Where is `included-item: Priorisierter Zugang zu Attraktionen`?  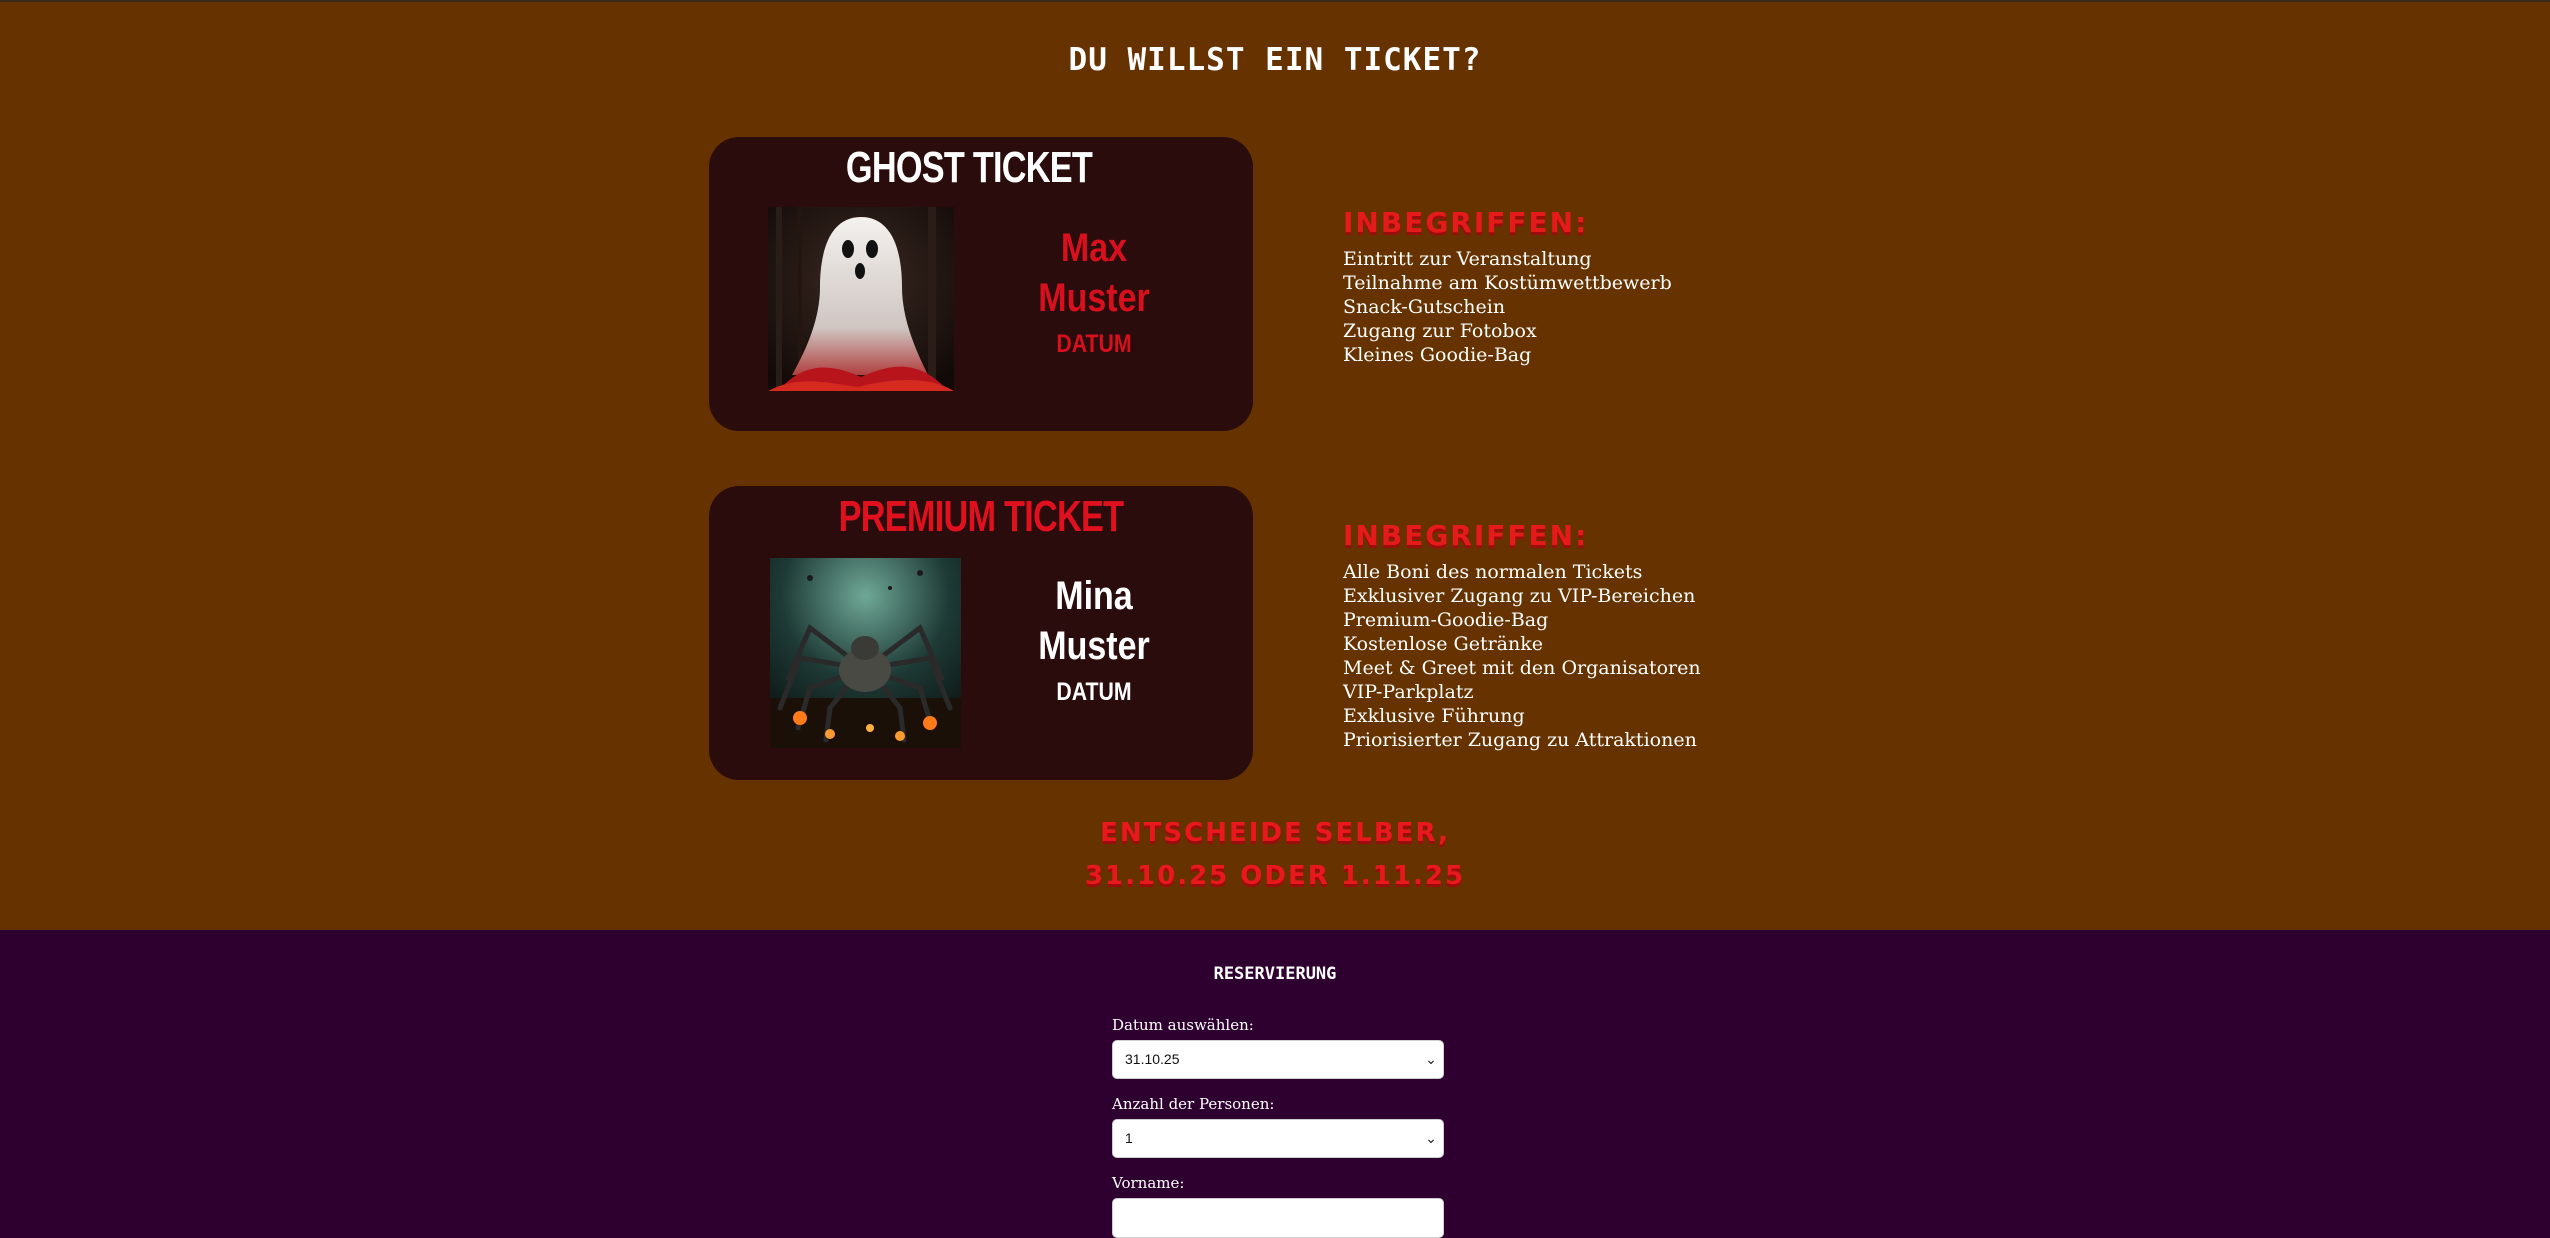
included-item: Priorisierter Zugang zu Attraktionen is located at coordinates (1520, 740).